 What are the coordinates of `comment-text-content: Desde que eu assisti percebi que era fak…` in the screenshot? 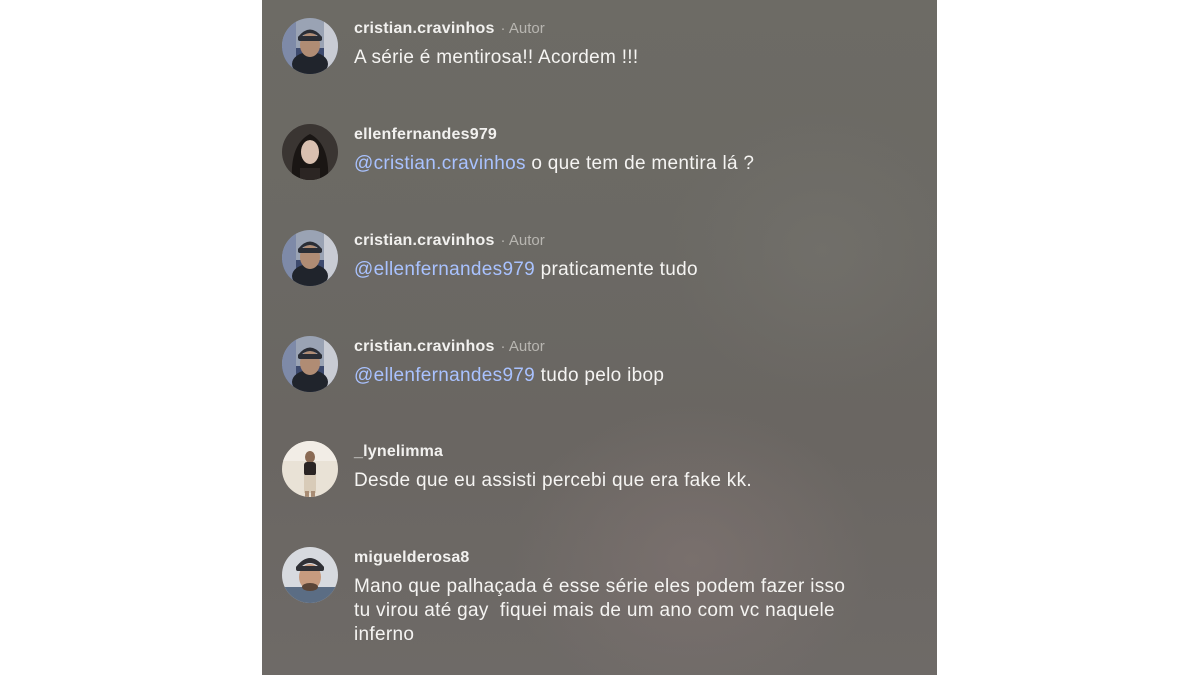 It's located at (553, 480).